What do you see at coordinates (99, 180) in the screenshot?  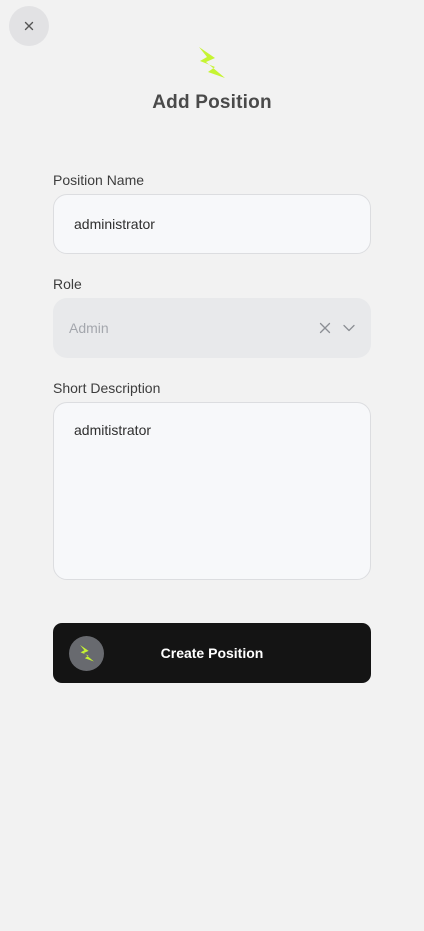 I see `position-name-label: Position Name` at bounding box center [99, 180].